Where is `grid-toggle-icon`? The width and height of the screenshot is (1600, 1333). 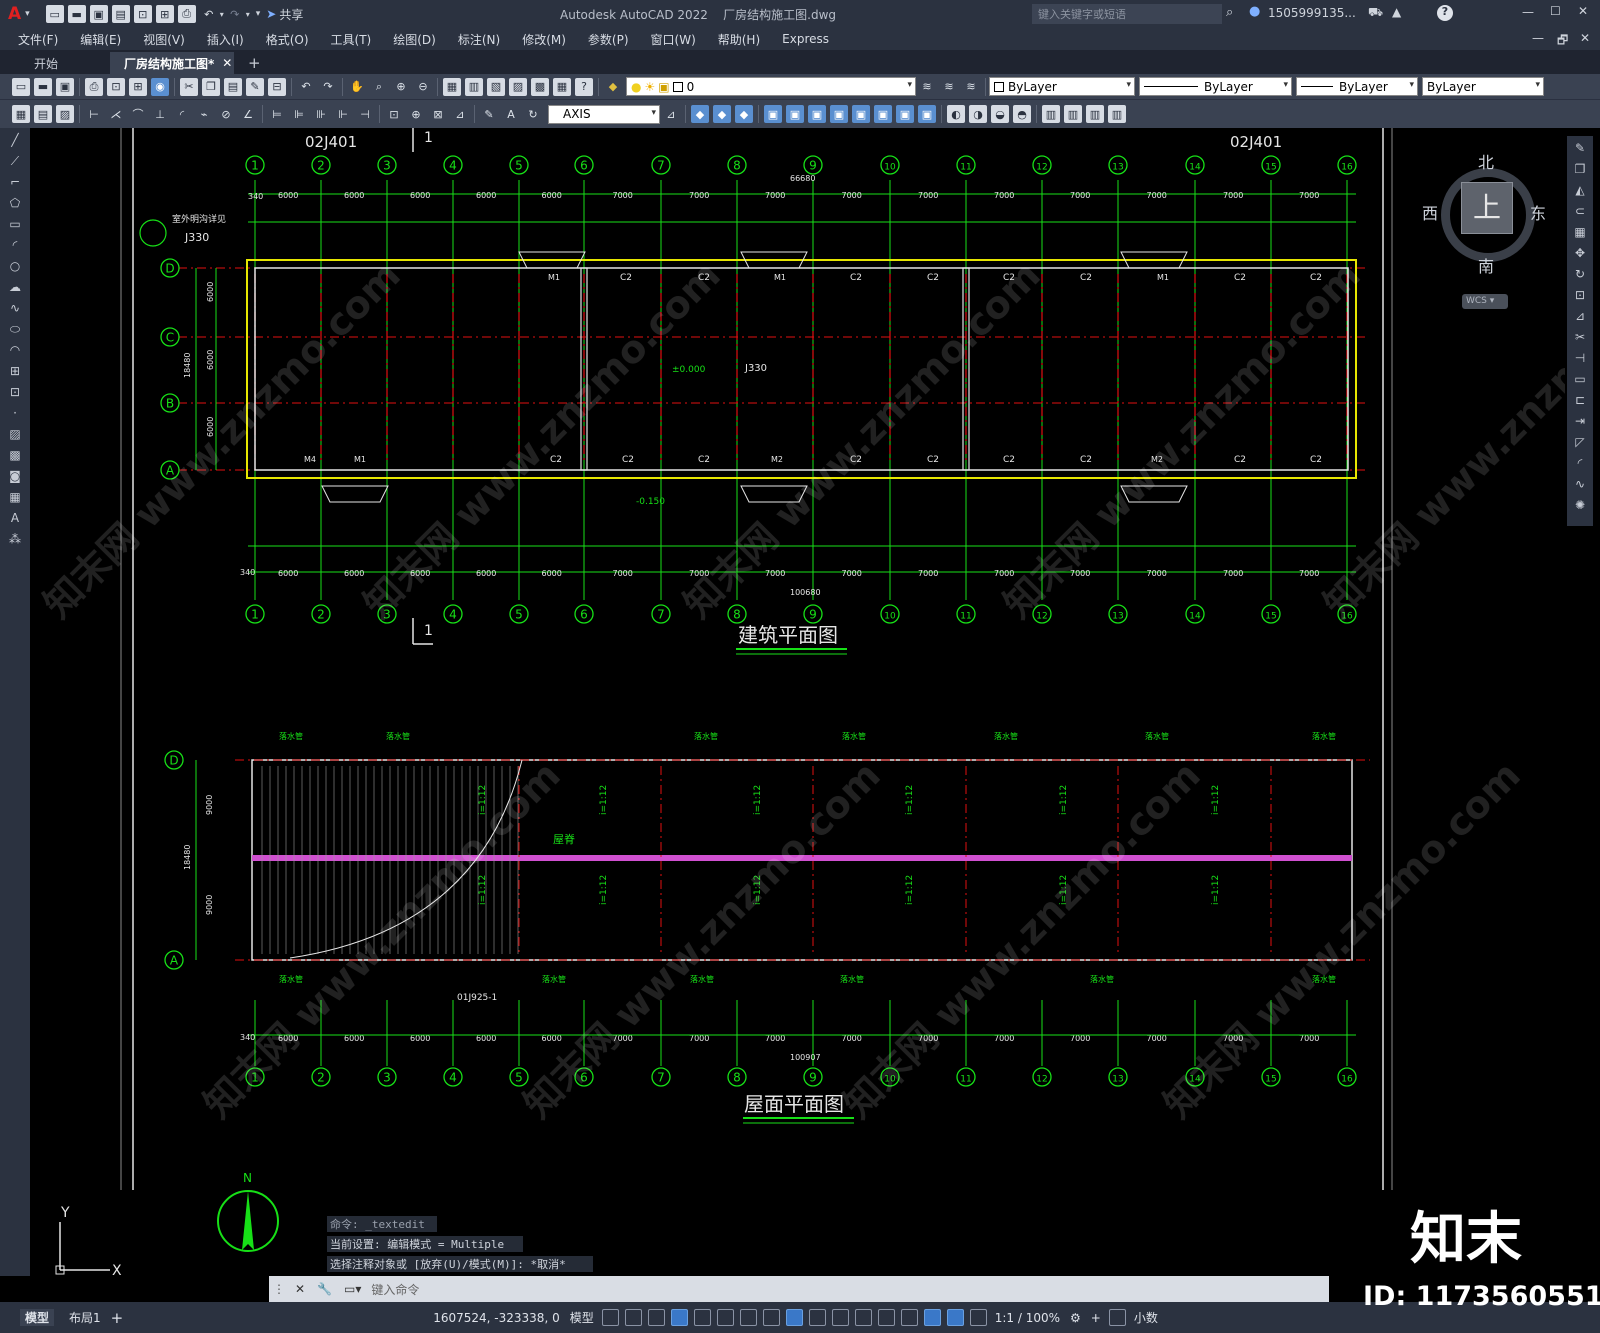
grid-toggle-icon is located at coordinates (610, 1317).